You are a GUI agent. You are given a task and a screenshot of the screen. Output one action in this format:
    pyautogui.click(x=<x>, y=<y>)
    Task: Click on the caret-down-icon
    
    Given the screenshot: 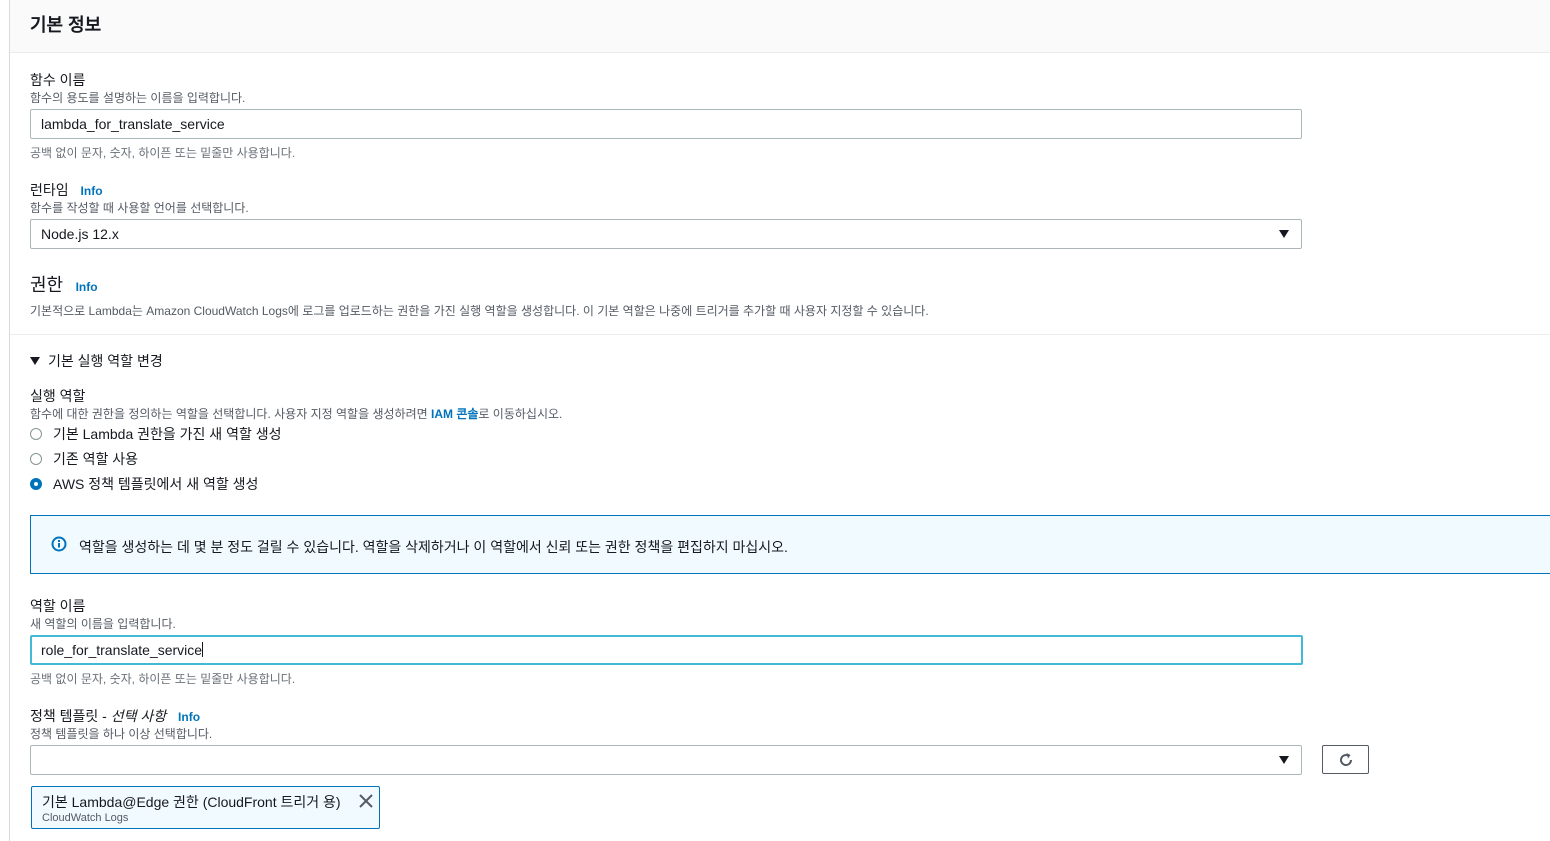 What is the action you would take?
    pyautogui.click(x=35, y=361)
    